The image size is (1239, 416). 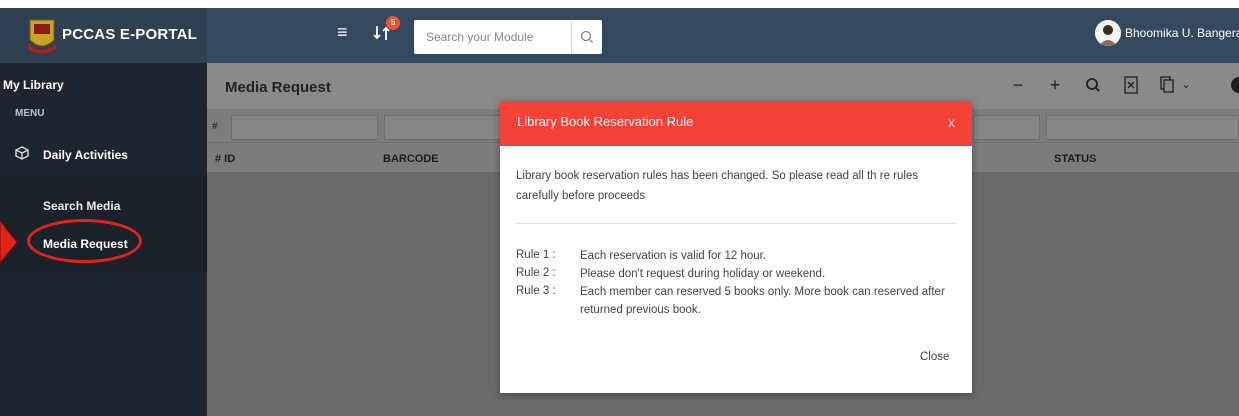 I want to click on user-name: Bhoomika U. Bangera ⌄, so click(x=1182, y=33).